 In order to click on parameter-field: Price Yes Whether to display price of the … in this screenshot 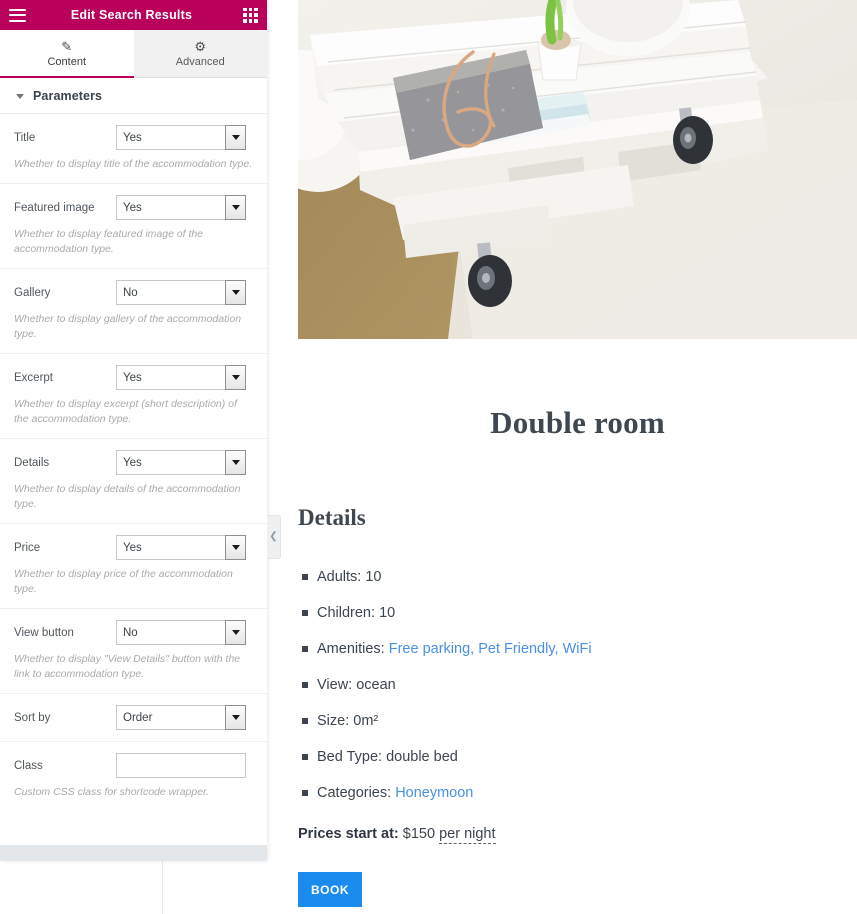, I will do `click(133, 566)`.